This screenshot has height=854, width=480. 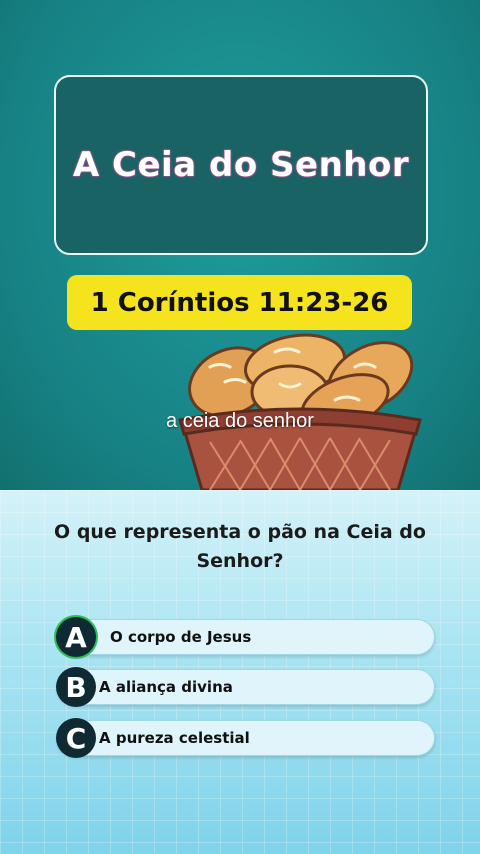 I want to click on video-caption: a ceia do senhor, so click(x=240, y=421).